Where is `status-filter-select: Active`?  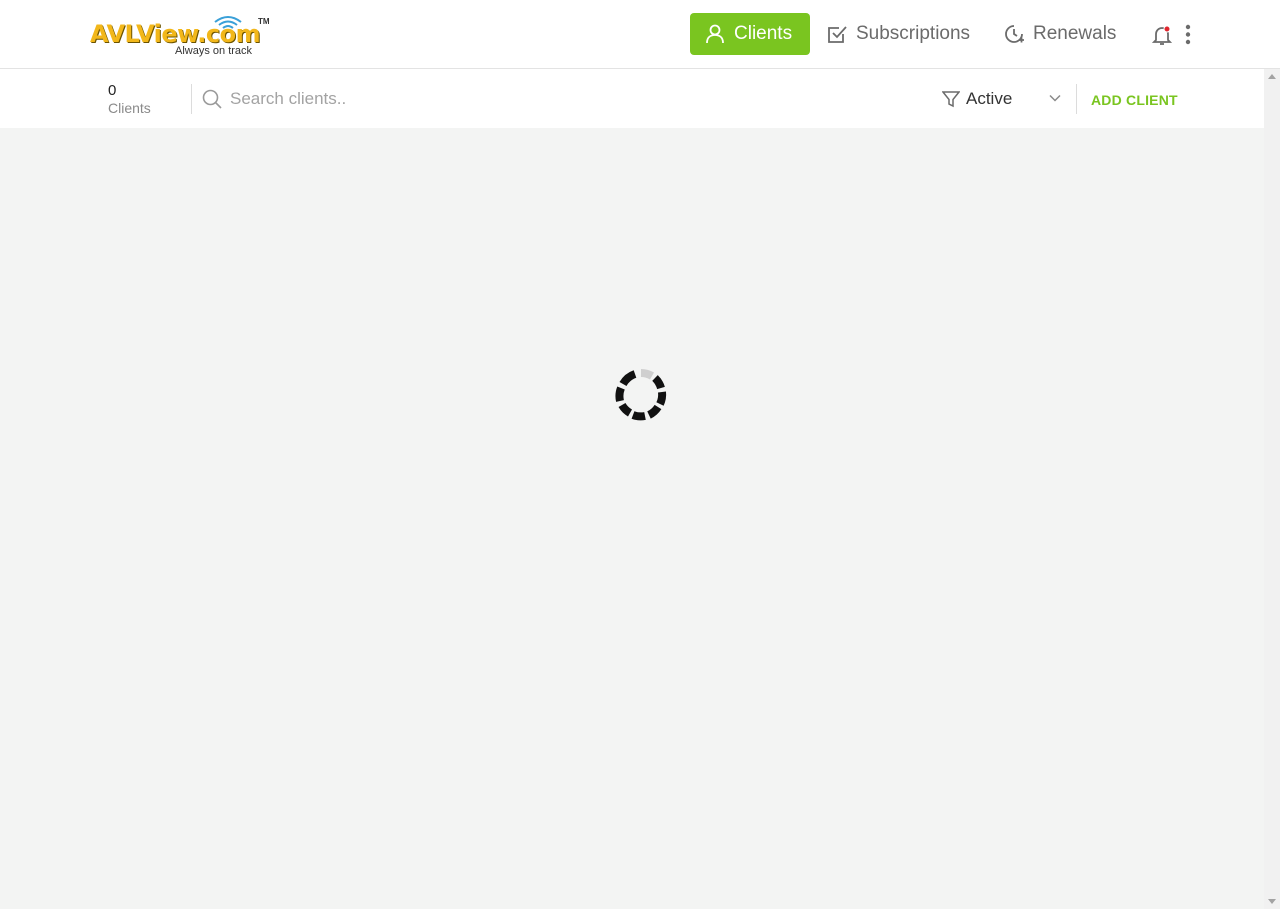
status-filter-select: Active is located at coordinates (1003, 99).